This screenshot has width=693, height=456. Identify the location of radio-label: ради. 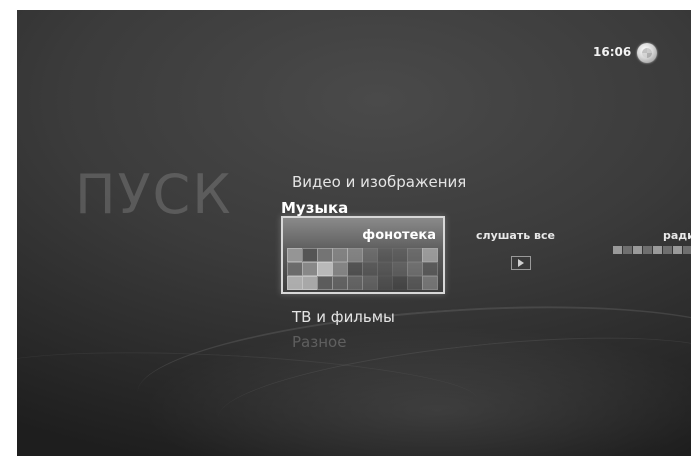
(677, 235).